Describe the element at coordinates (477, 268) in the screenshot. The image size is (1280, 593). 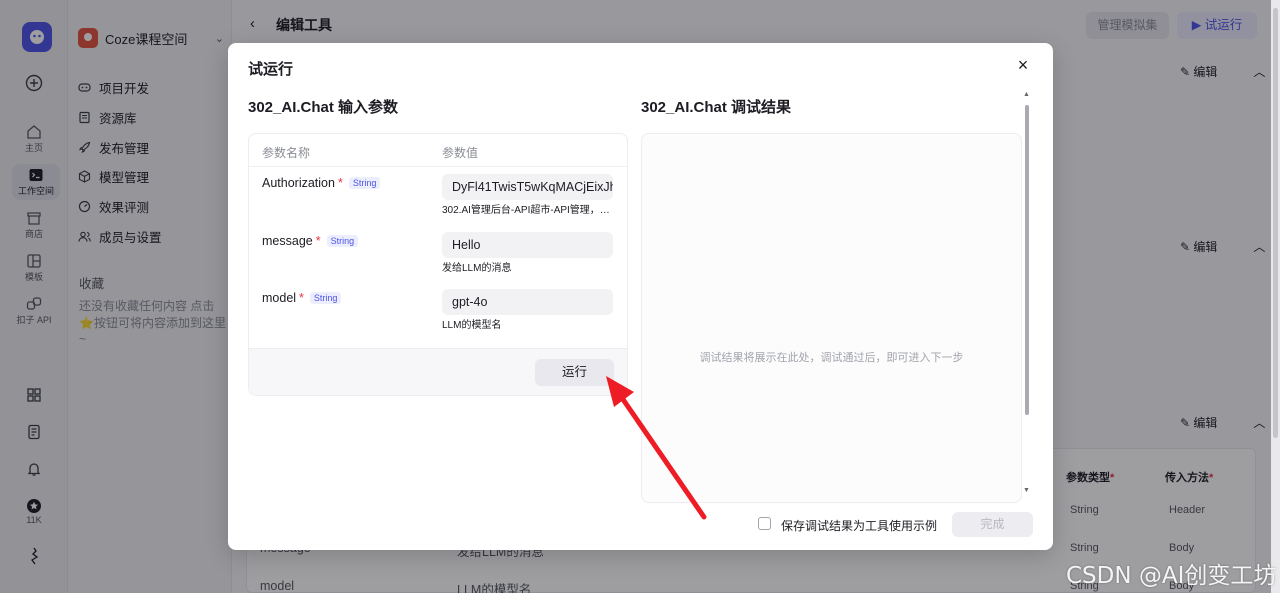
I see `param-description: 发给LLM的消息` at that location.